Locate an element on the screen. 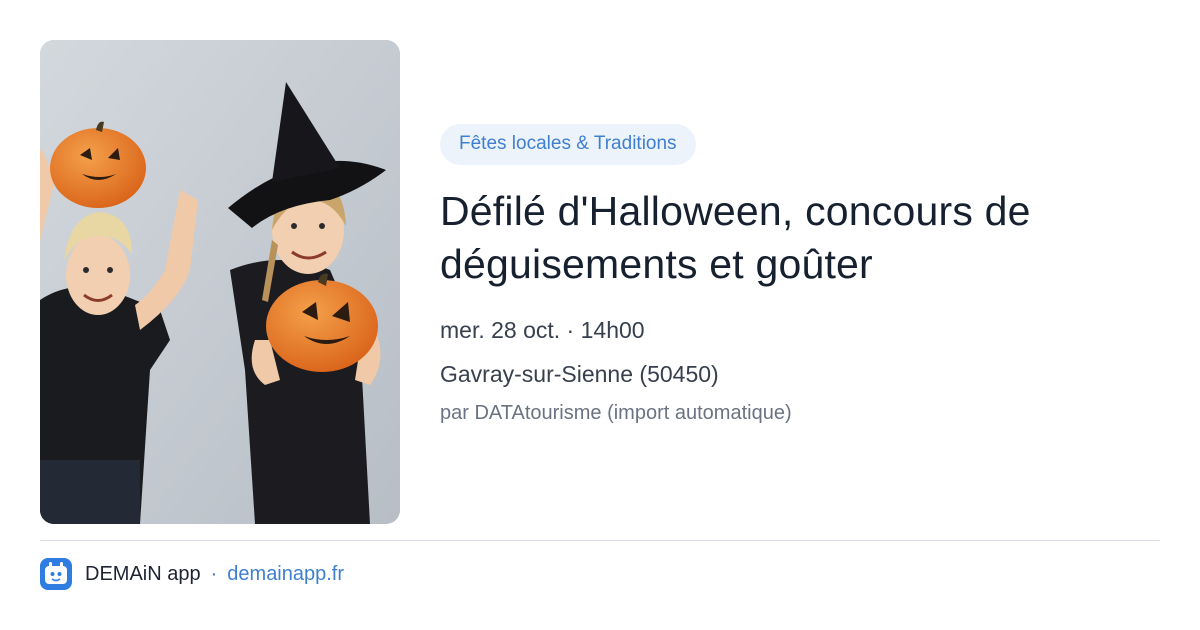 The image size is (1200, 630). event-location: Gavray-sur-Sienne (50450) is located at coordinates (579, 374).